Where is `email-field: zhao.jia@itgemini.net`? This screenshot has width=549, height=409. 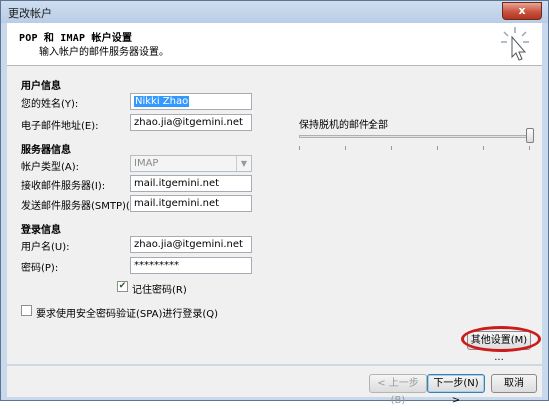 email-field: zhao.jia@itgemini.net is located at coordinates (191, 122).